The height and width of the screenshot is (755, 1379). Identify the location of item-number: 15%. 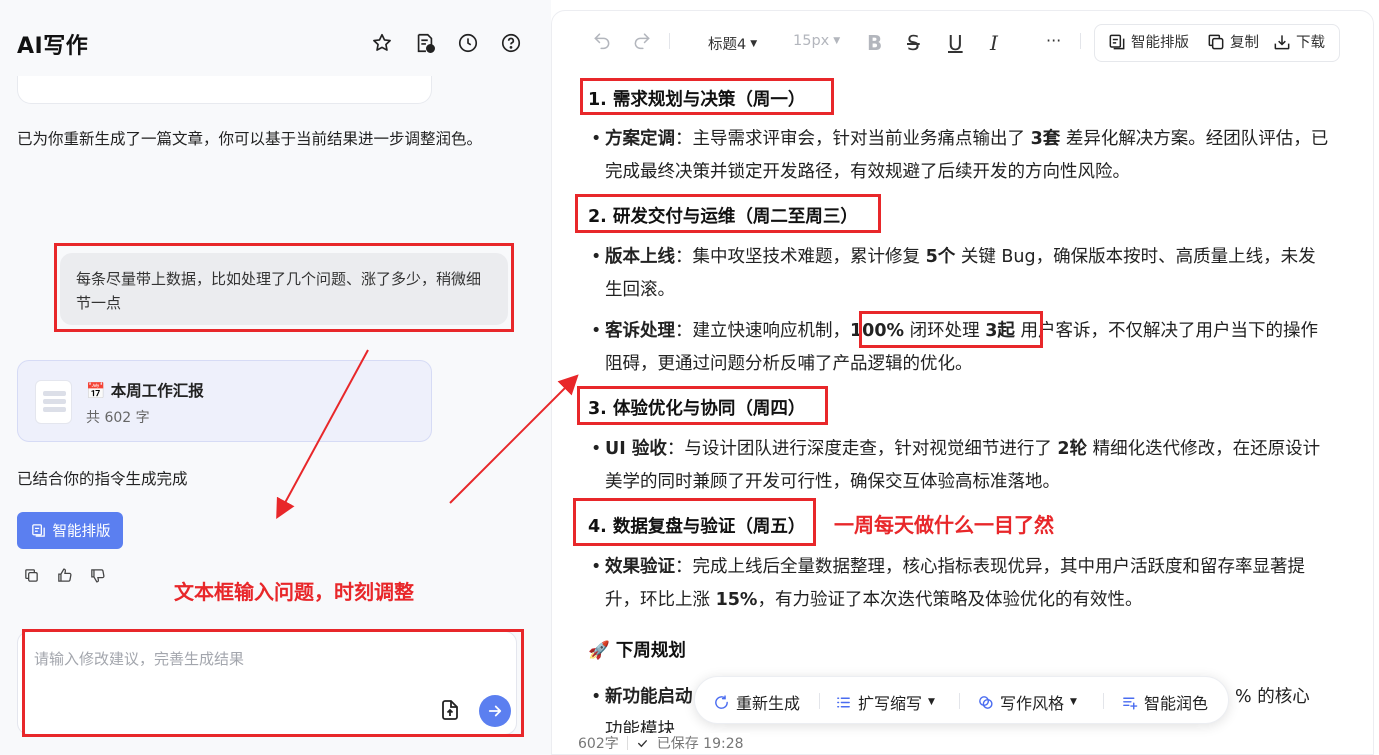
(736, 600).